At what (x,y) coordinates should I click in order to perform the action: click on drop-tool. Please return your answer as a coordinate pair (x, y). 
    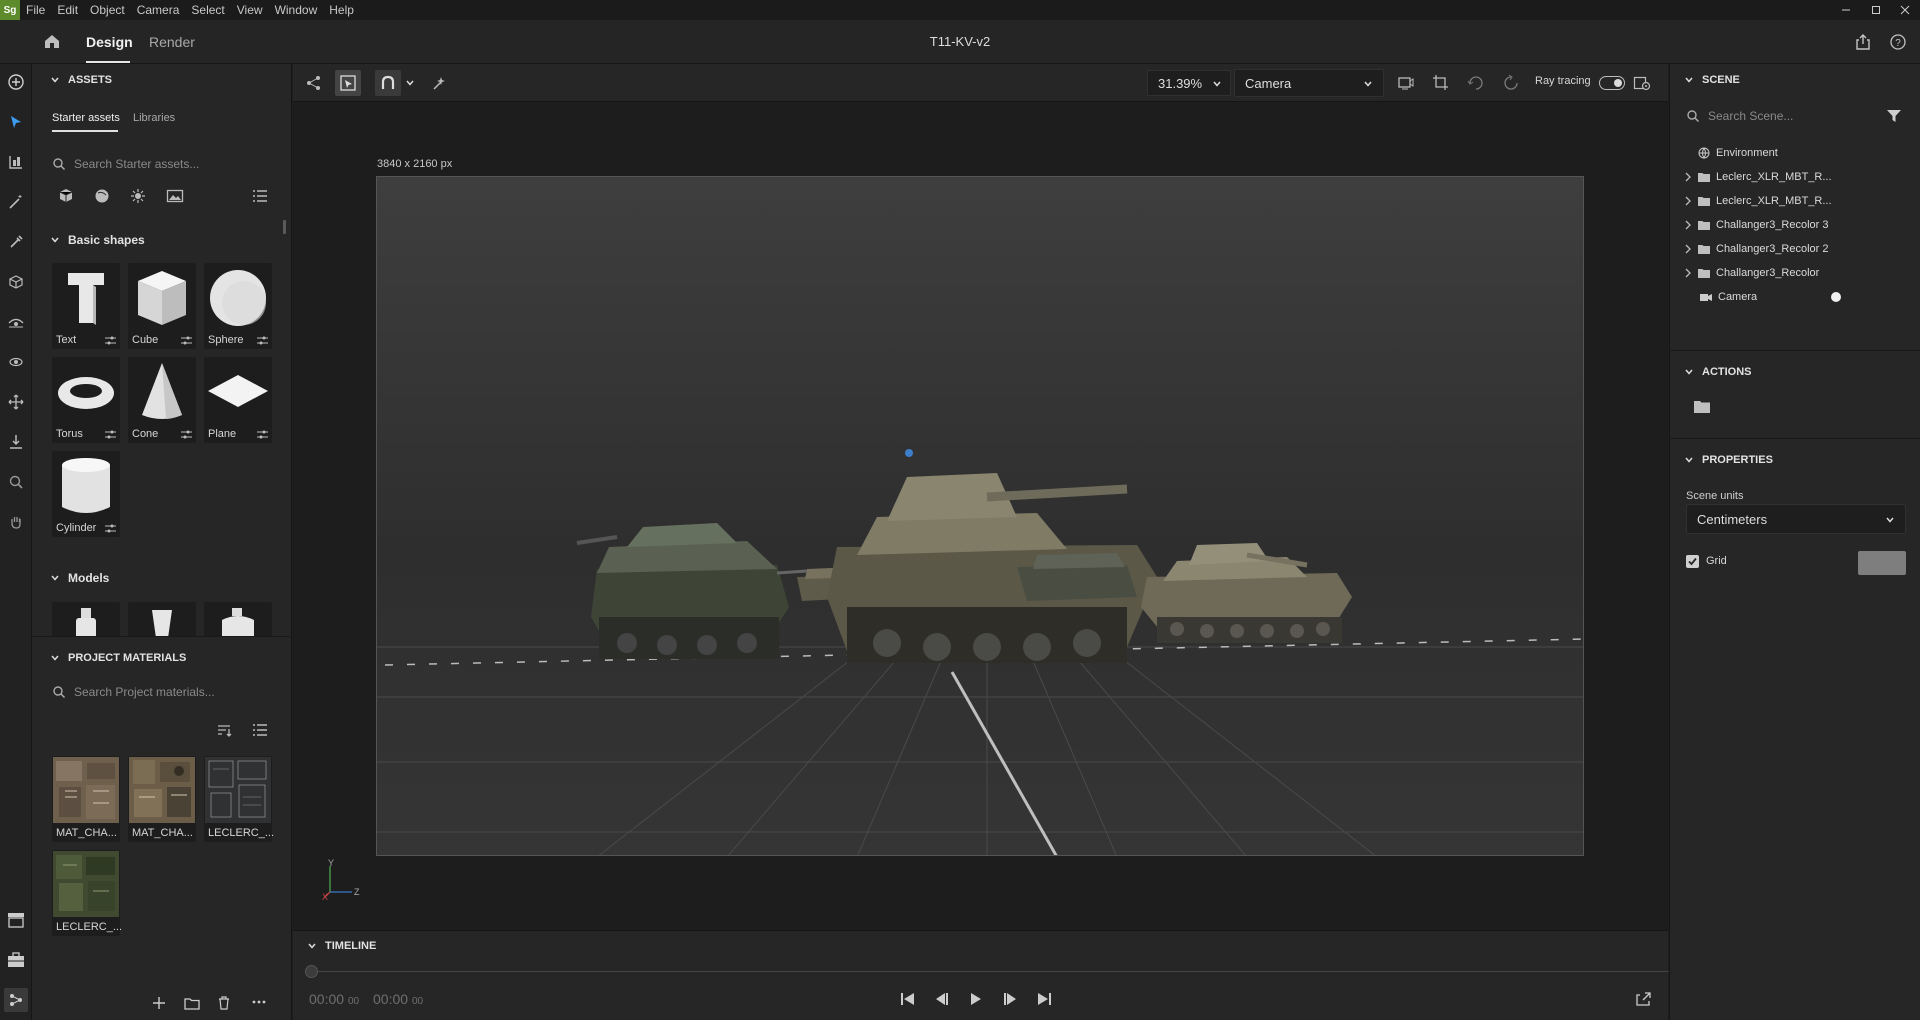
    Looking at the image, I should click on (16, 442).